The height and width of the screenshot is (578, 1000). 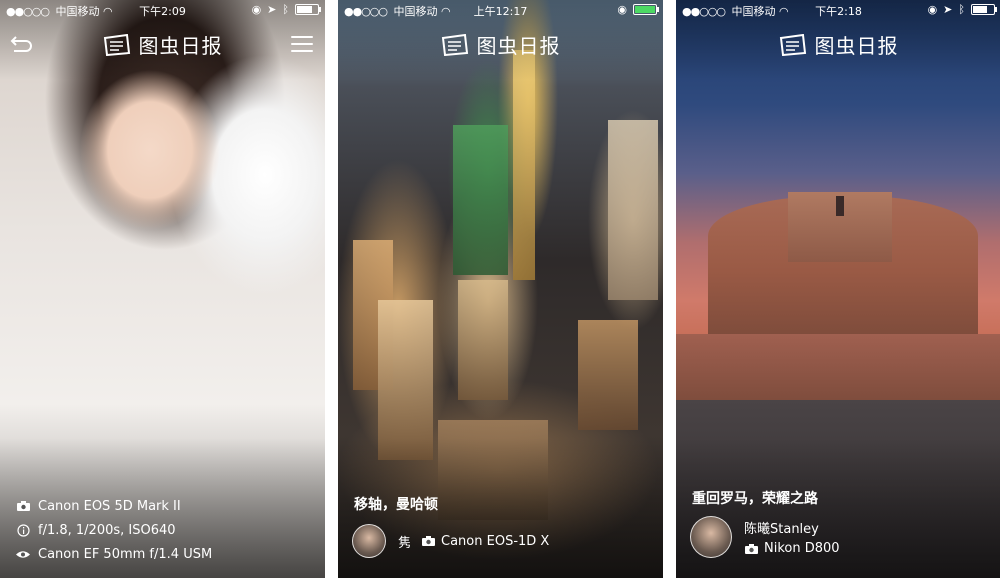 What do you see at coordinates (302, 46) in the screenshot?
I see `menu-icon` at bounding box center [302, 46].